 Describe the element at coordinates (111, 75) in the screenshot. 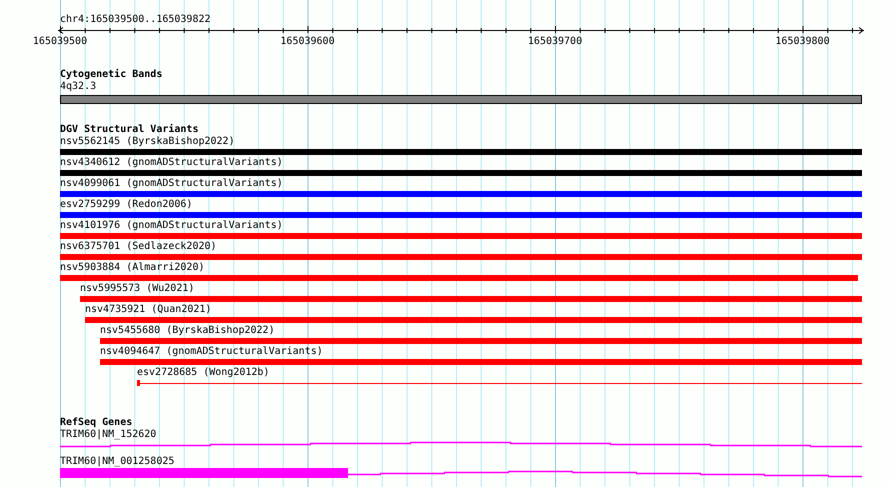

I see `track-title: Cytogenetic Bands` at that location.